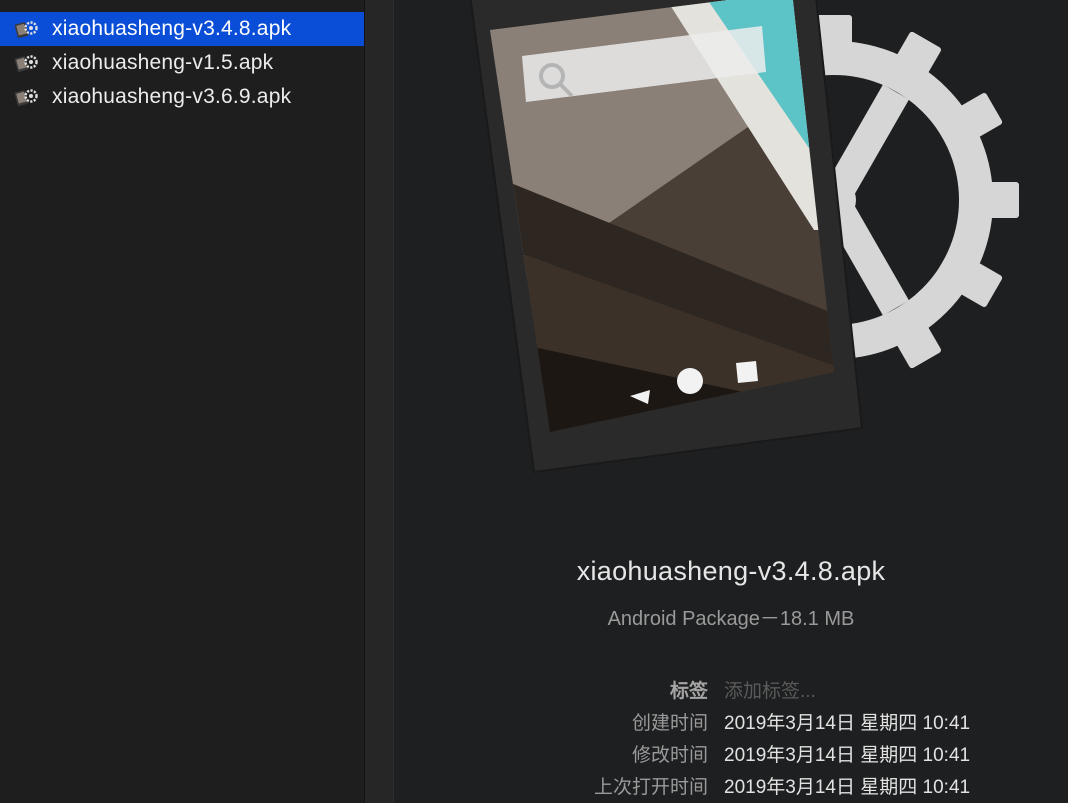 This screenshot has height=803, width=1068. What do you see at coordinates (163, 62) in the screenshot?
I see `file-name: xiaohuasheng-v1.5.apk` at bounding box center [163, 62].